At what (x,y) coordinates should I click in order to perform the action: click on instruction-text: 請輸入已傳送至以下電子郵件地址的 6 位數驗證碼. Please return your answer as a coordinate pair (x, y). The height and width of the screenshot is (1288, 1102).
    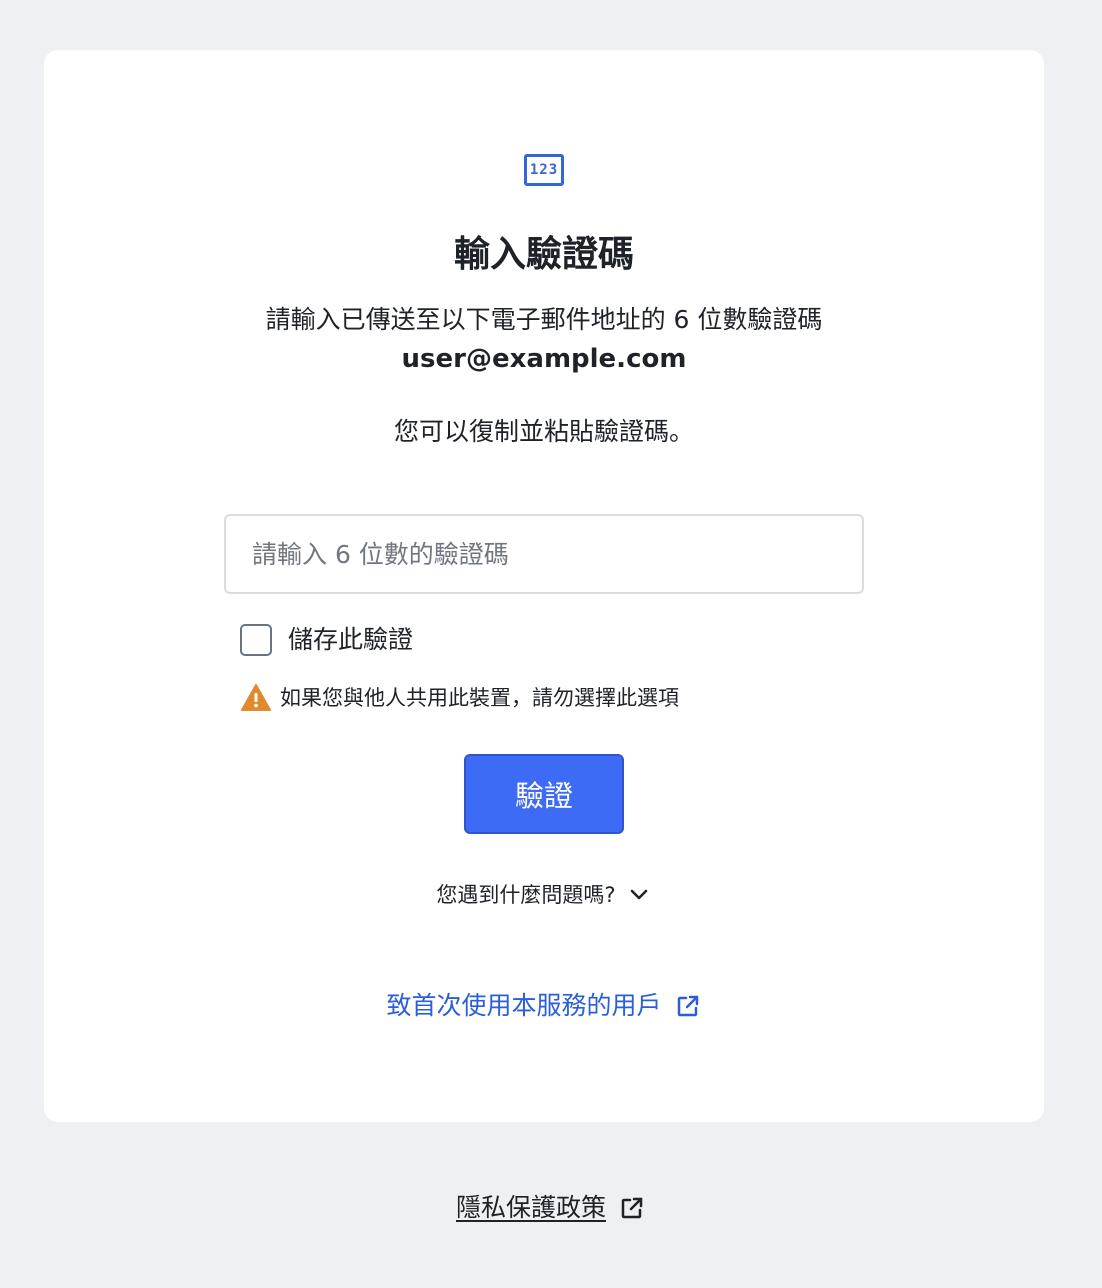
    Looking at the image, I should click on (544, 319).